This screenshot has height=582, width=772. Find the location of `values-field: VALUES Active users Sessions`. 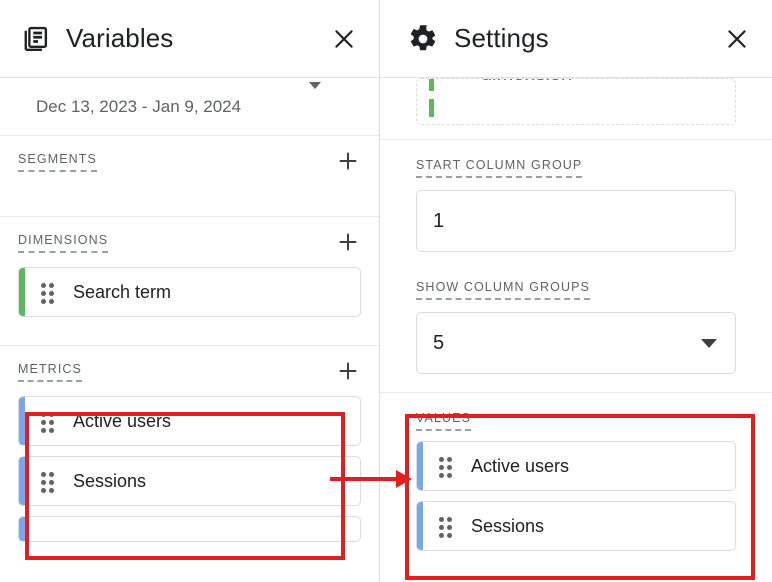

values-field: VALUES Active users Sessions is located at coordinates (576, 480).